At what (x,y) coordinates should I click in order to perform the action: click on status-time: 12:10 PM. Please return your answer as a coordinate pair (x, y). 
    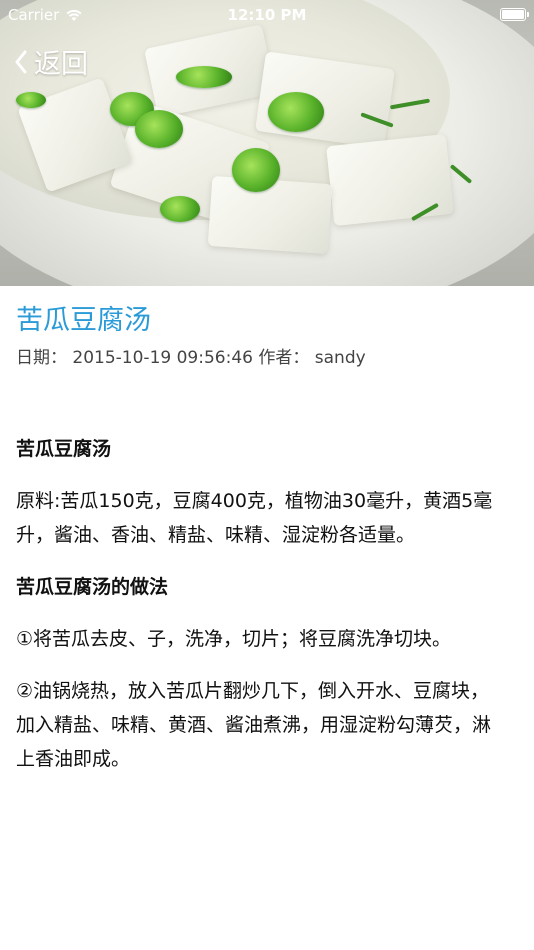
    Looking at the image, I should click on (267, 15).